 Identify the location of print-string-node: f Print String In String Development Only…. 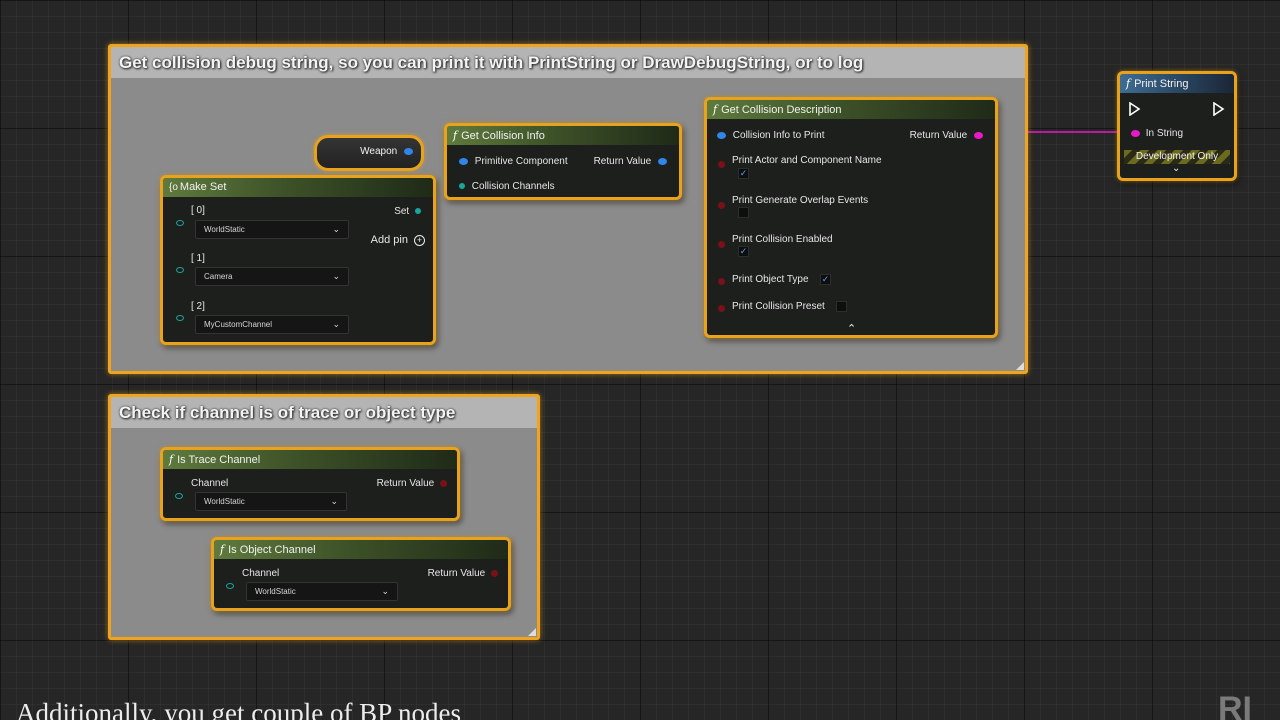
(1177, 126).